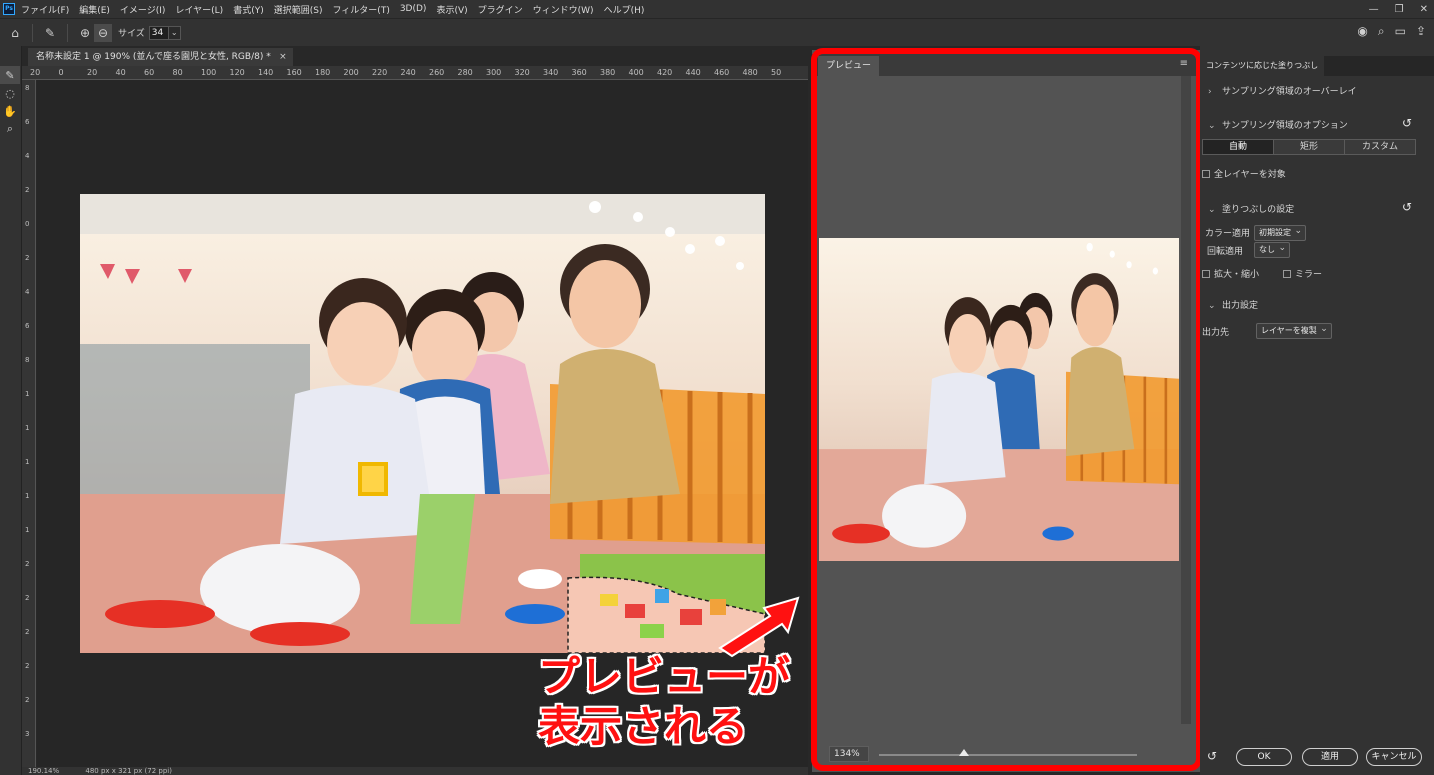 The height and width of the screenshot is (775, 1434). What do you see at coordinates (759, 627) in the screenshot?
I see `annotation-arrow` at bounding box center [759, 627].